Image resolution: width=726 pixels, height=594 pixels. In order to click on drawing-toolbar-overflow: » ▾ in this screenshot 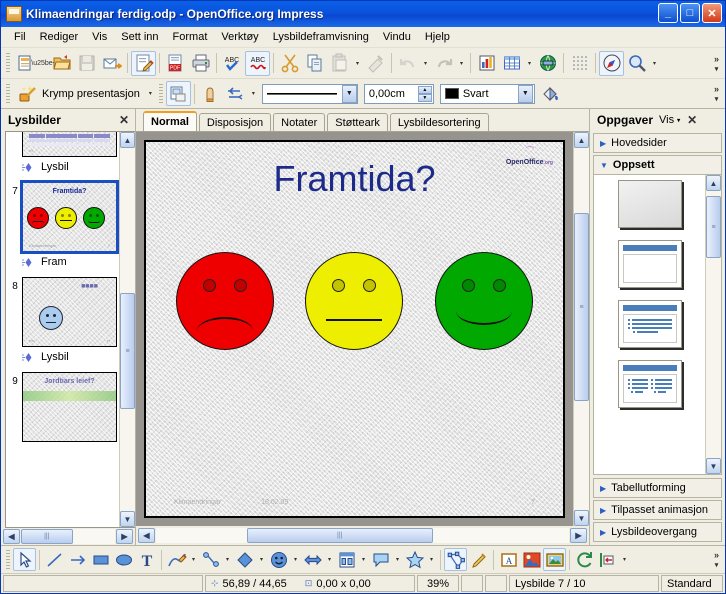, I will do `click(716, 559)`.